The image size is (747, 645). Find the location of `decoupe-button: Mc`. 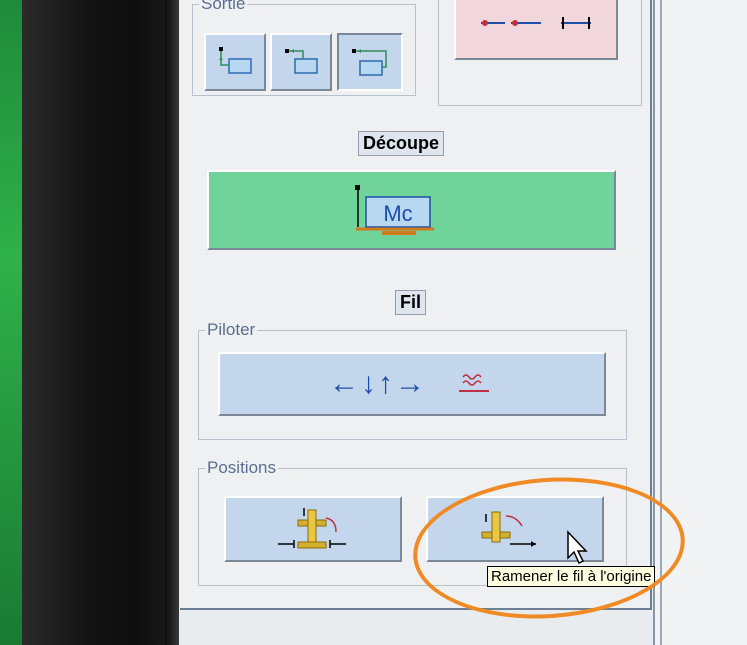

decoupe-button: Mc is located at coordinates (411, 210).